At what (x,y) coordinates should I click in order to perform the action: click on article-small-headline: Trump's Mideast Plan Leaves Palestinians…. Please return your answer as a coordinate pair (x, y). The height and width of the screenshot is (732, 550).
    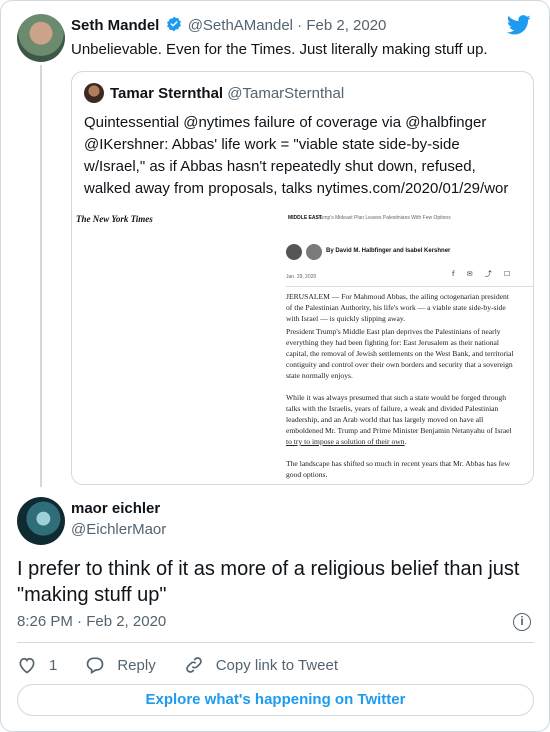
    Looking at the image, I should click on (383, 218).